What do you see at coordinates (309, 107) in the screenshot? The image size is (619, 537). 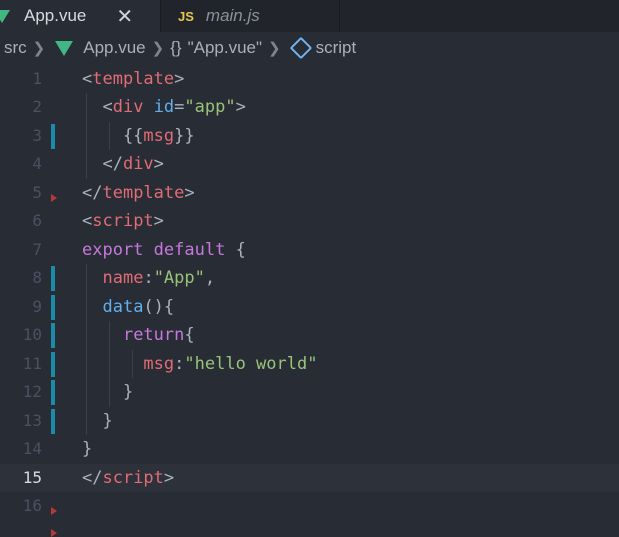 I see `code-line: 2 <div id="app">` at bounding box center [309, 107].